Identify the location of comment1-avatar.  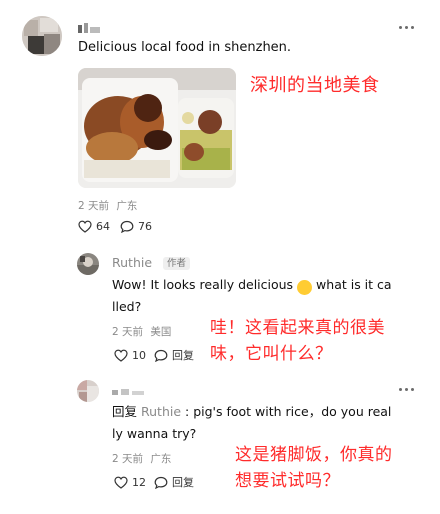
(88, 264).